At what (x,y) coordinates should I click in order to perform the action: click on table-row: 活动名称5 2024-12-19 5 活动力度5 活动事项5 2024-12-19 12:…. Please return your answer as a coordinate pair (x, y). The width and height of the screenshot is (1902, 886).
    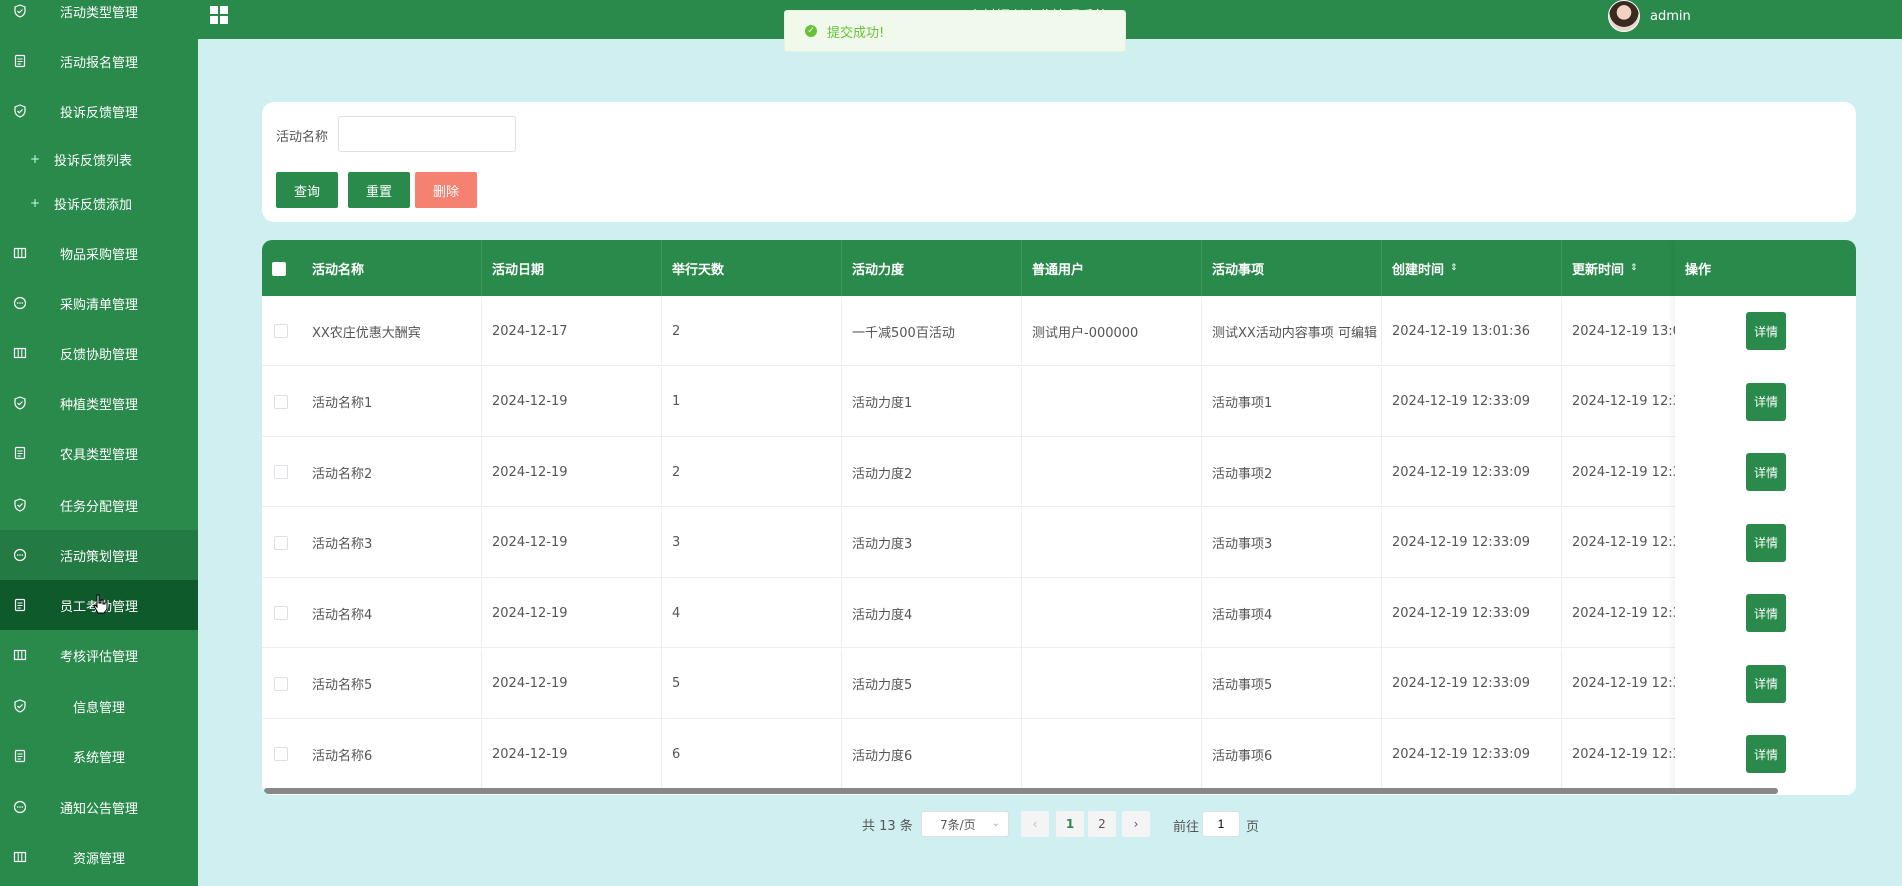
    Looking at the image, I should click on (1059, 683).